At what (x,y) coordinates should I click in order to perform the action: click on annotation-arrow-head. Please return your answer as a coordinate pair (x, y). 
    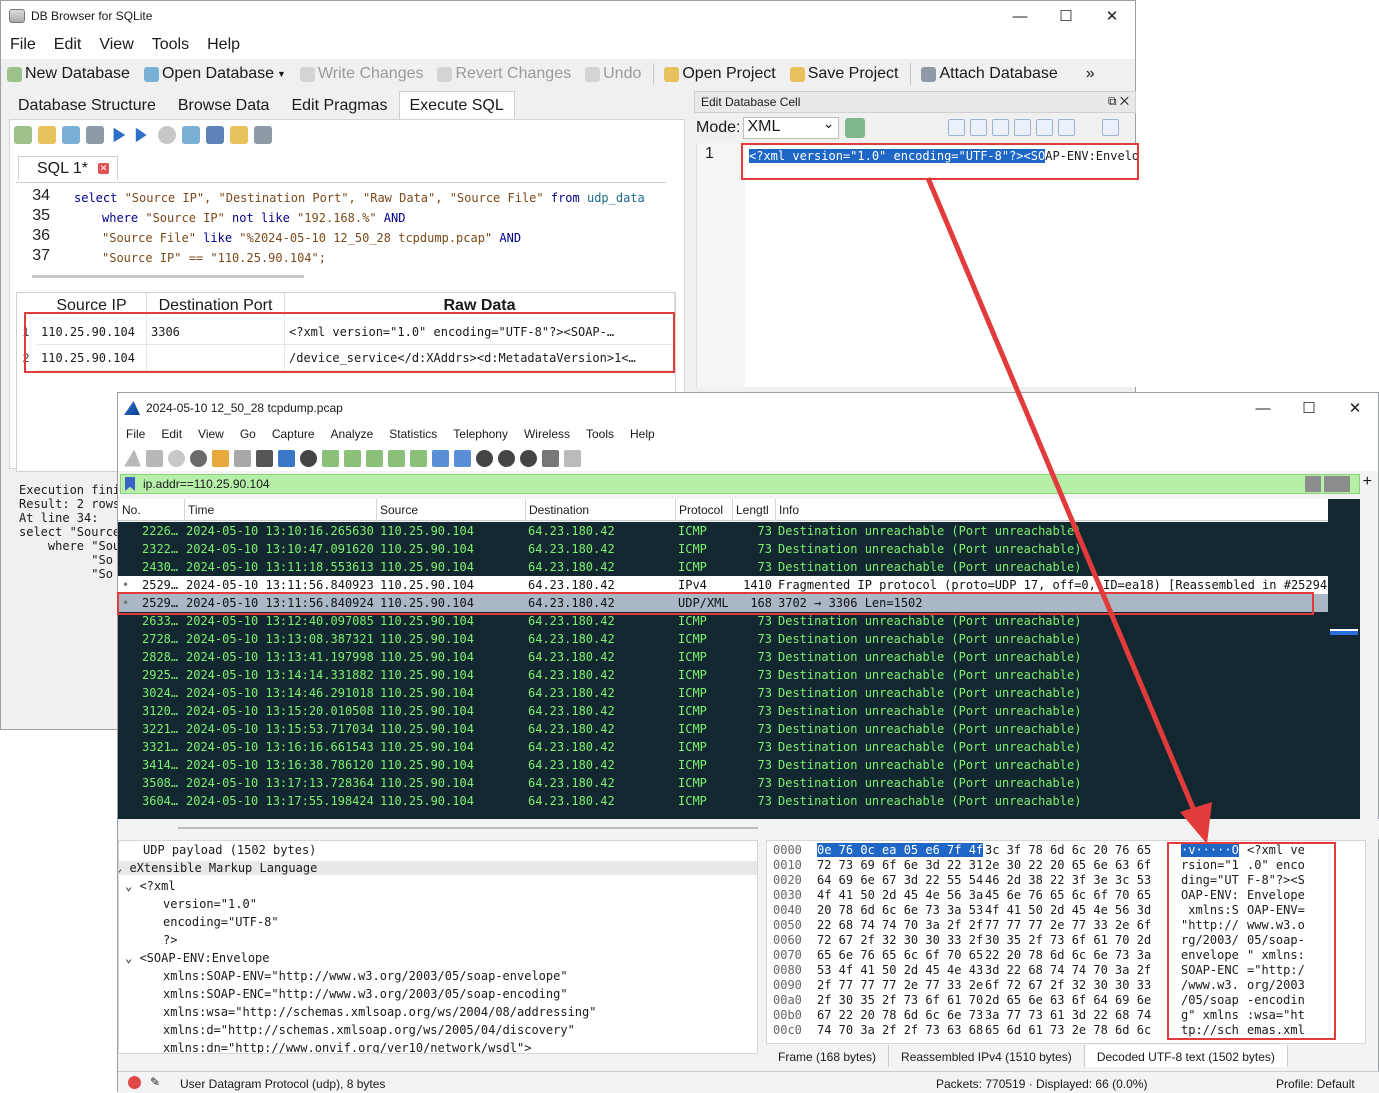
    Looking at the image, I should click on (1196, 823).